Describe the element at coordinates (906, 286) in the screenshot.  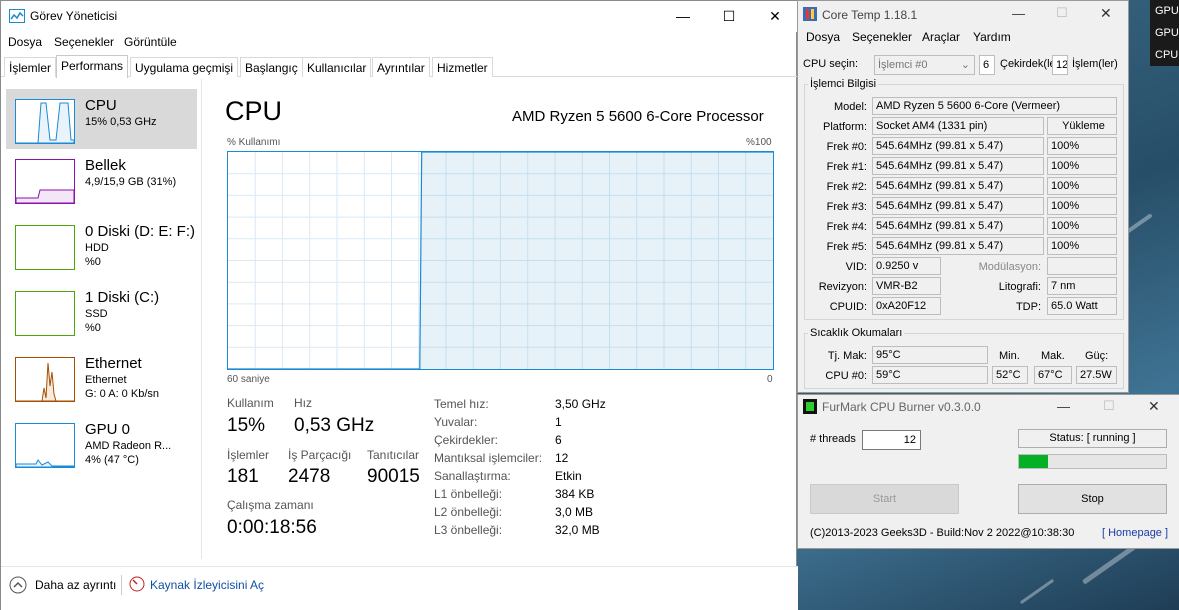
I see `revision-value: VMR-B2` at that location.